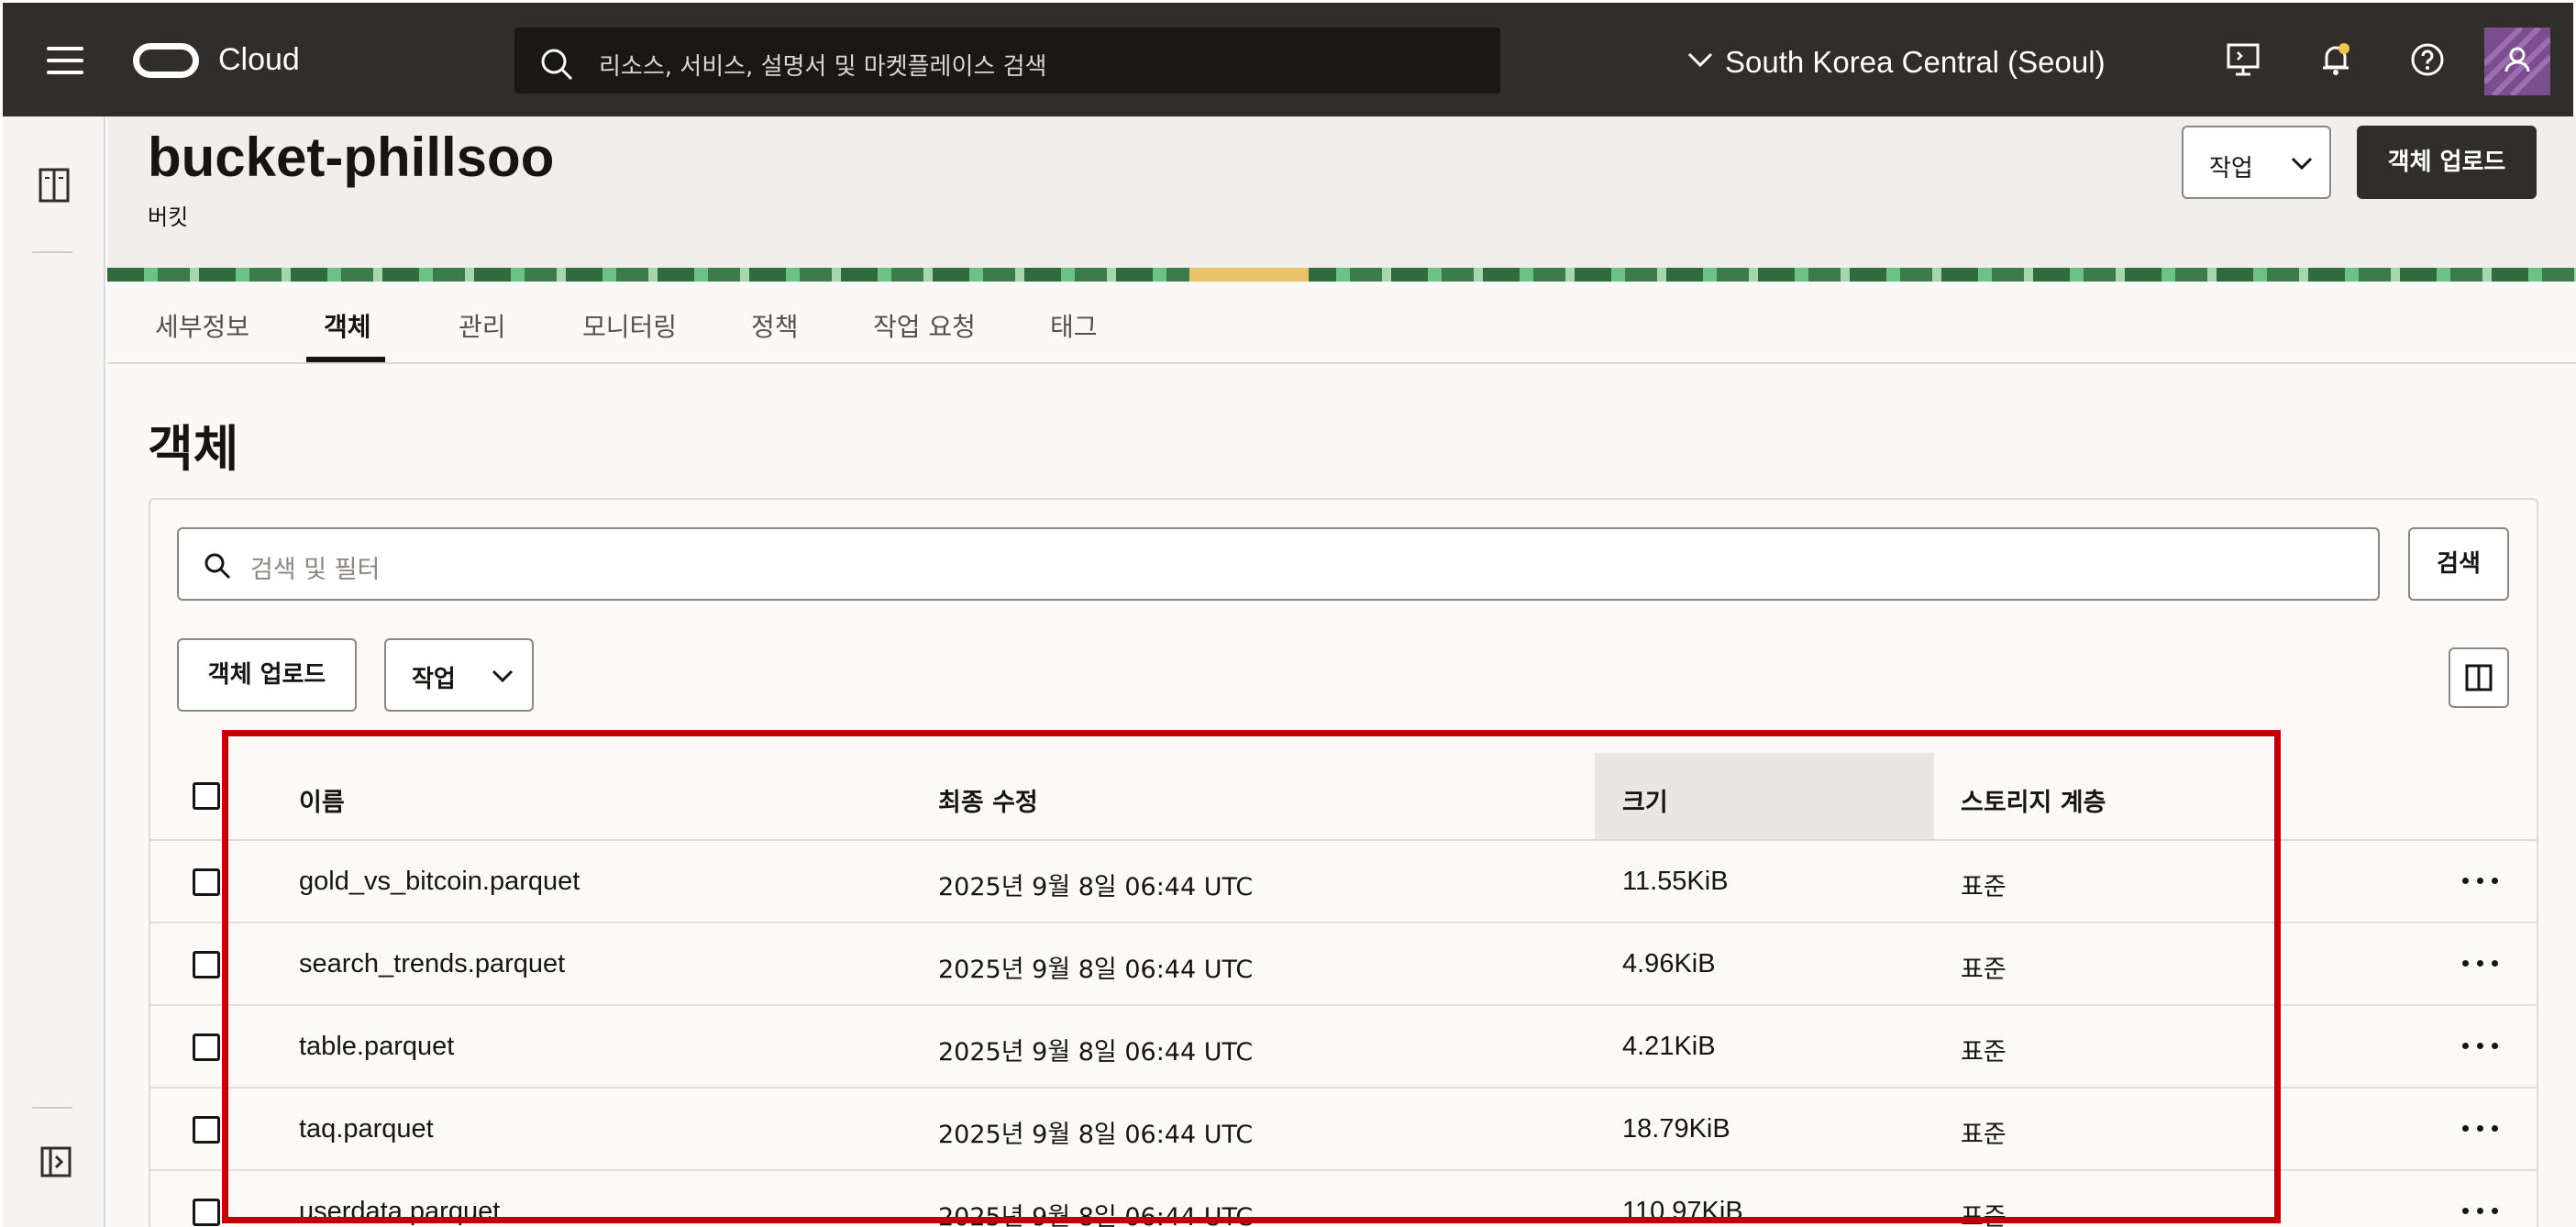 The height and width of the screenshot is (1227, 2576). Describe the element at coordinates (202, 325) in the screenshot. I see `tab-details: 세부정보` at that location.